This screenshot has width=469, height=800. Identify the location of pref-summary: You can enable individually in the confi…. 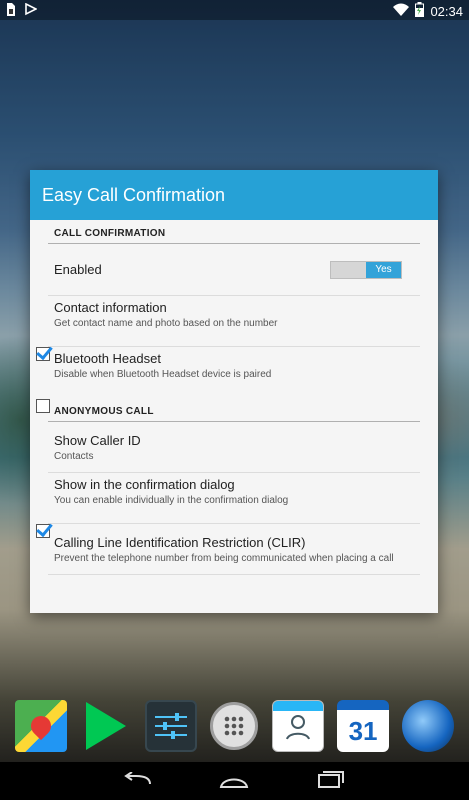
(171, 500).